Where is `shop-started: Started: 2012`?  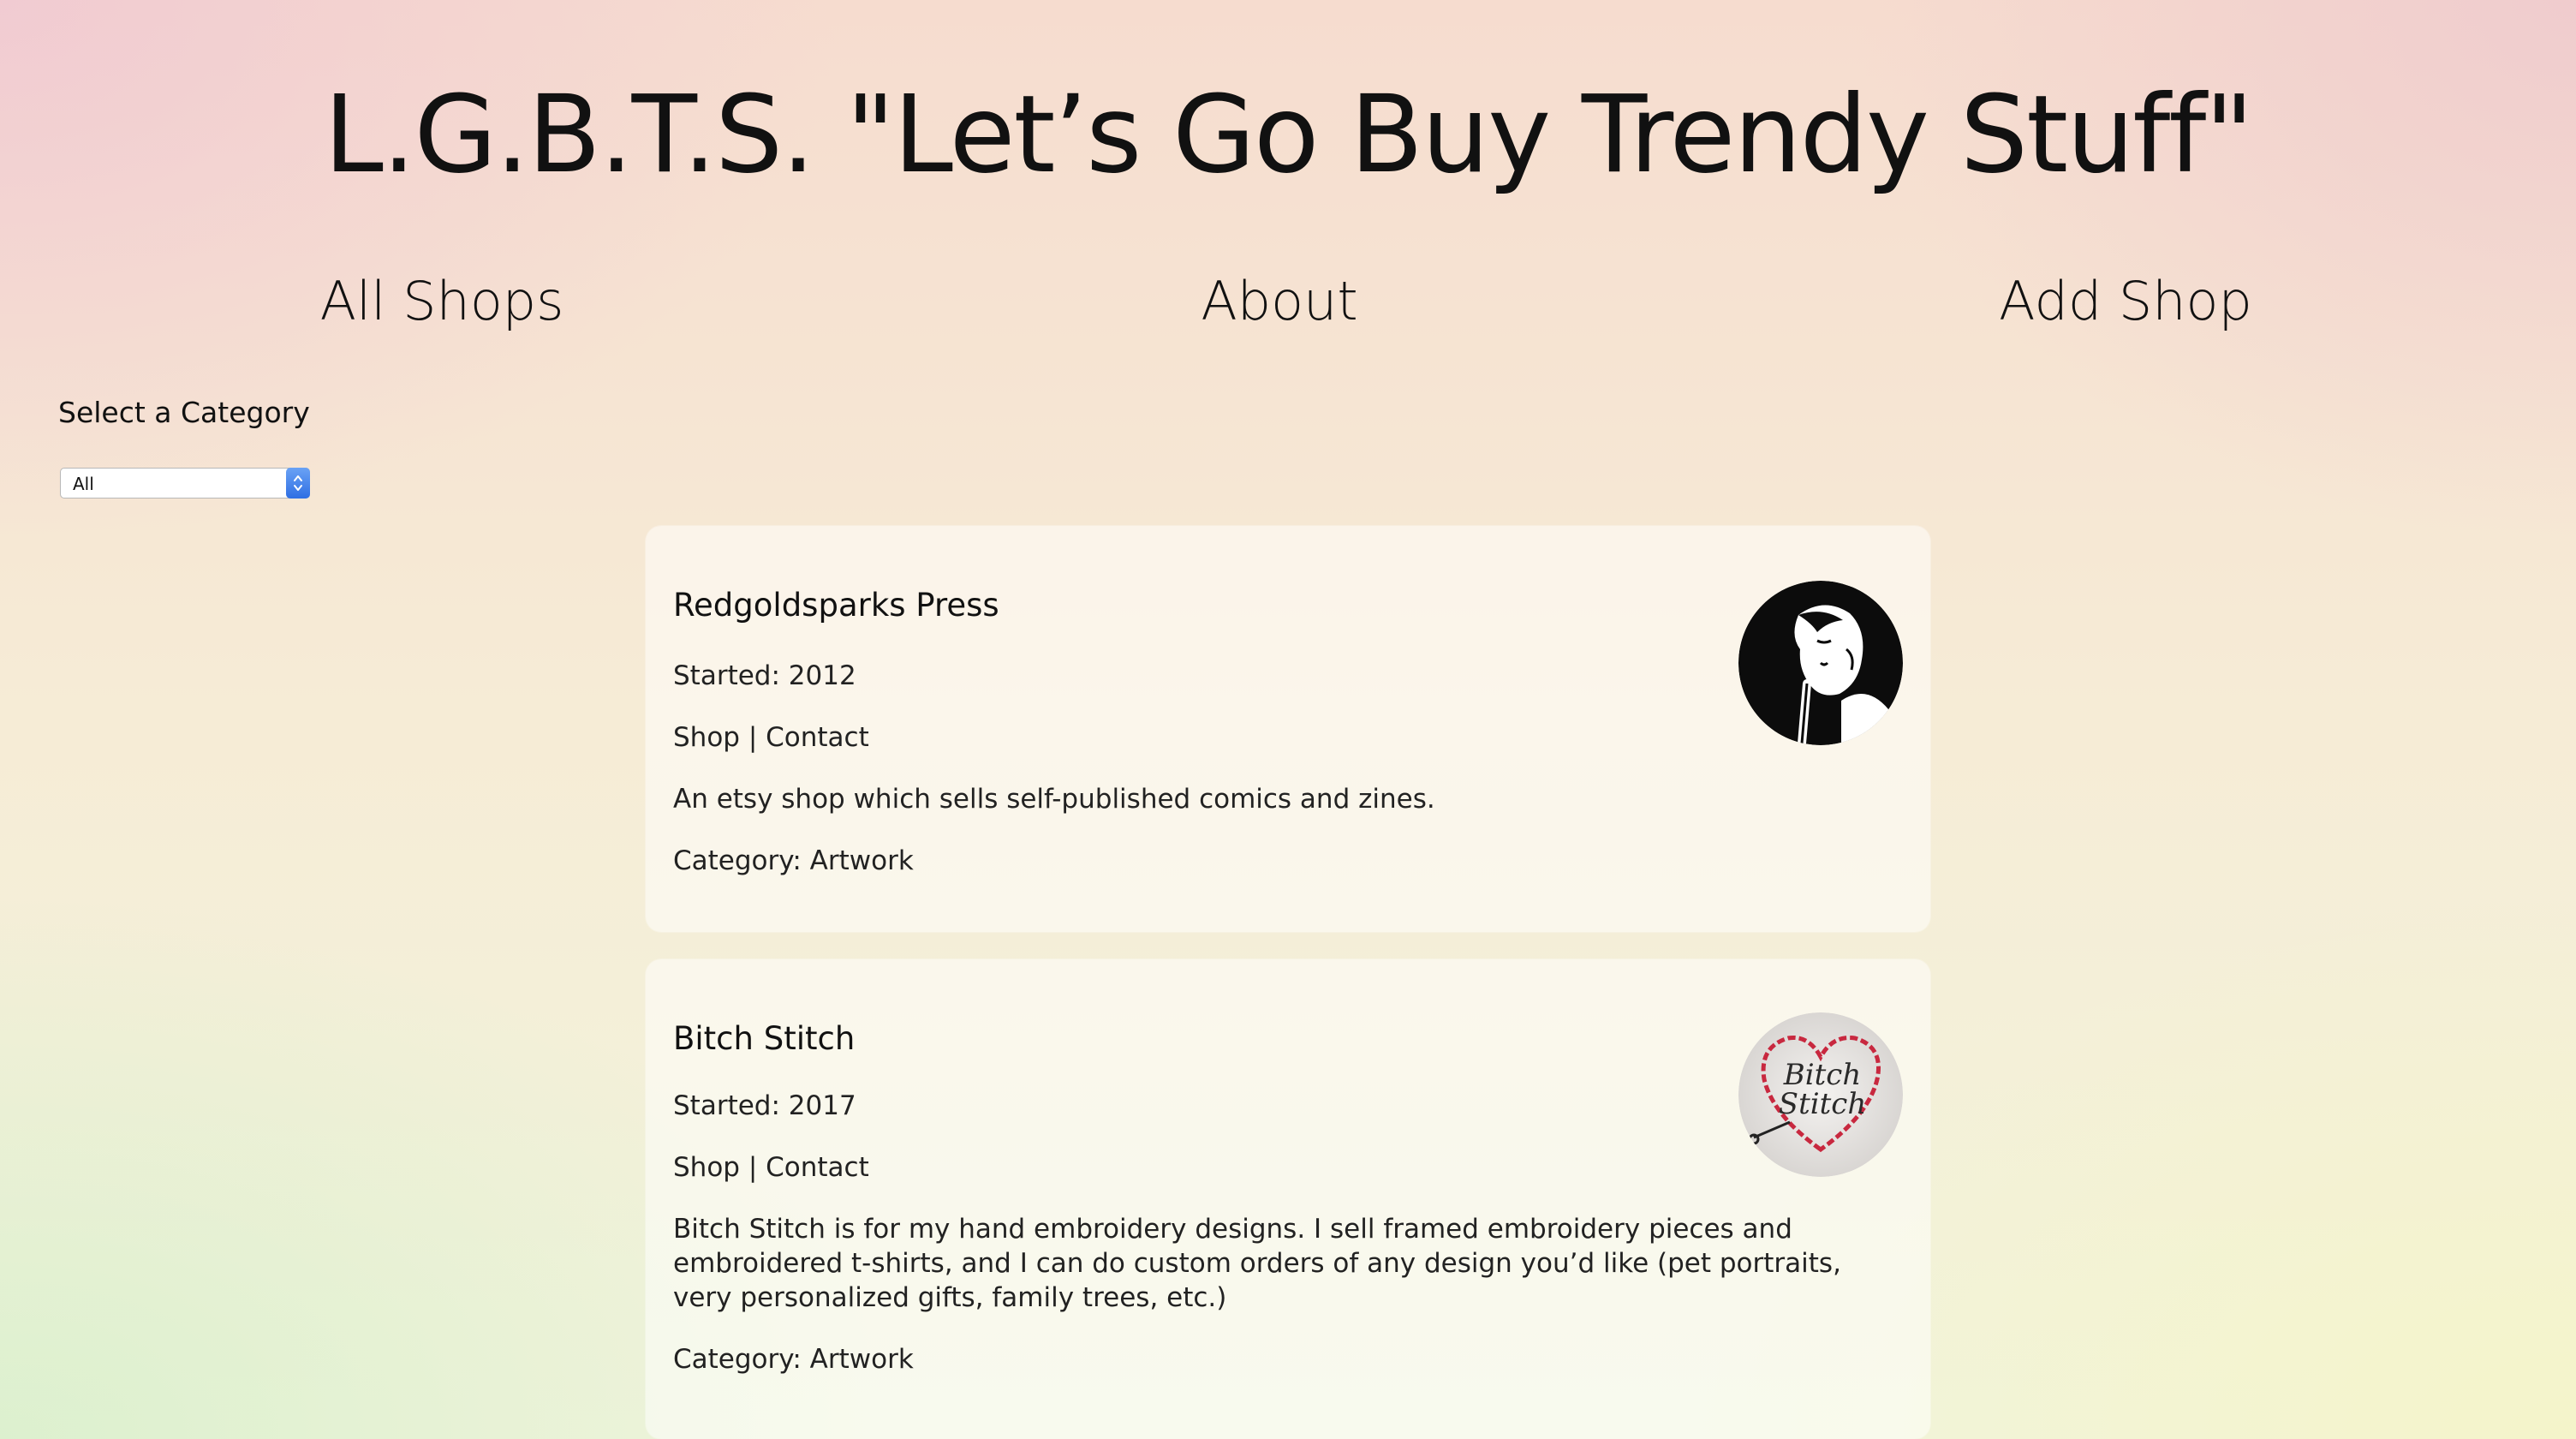 shop-started: Started: 2012 is located at coordinates (764, 675).